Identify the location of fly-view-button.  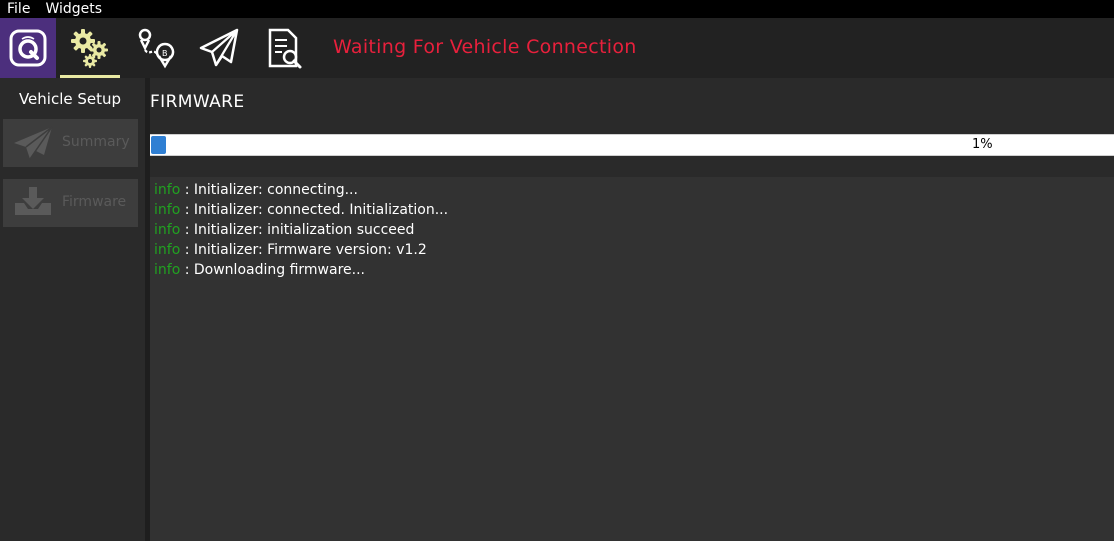
(219, 48).